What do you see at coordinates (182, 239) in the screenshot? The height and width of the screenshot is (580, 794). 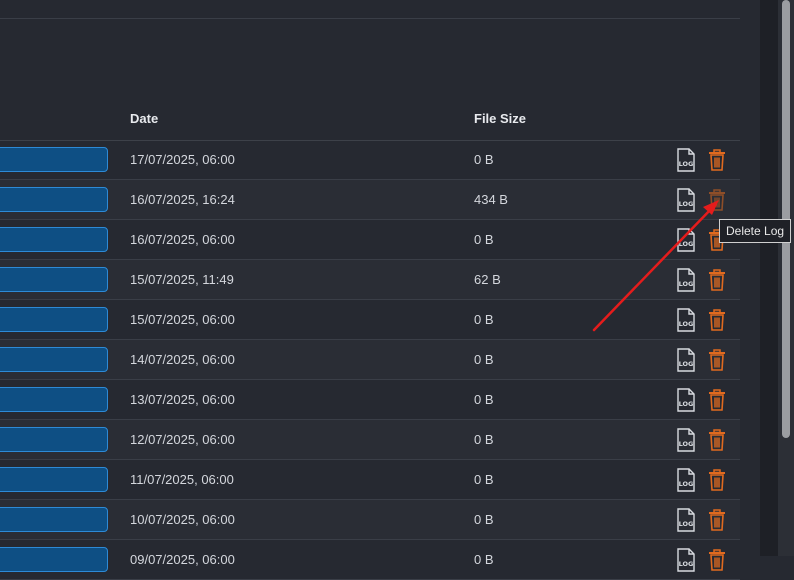 I see `log-date: 16/07/2025, 06:00` at bounding box center [182, 239].